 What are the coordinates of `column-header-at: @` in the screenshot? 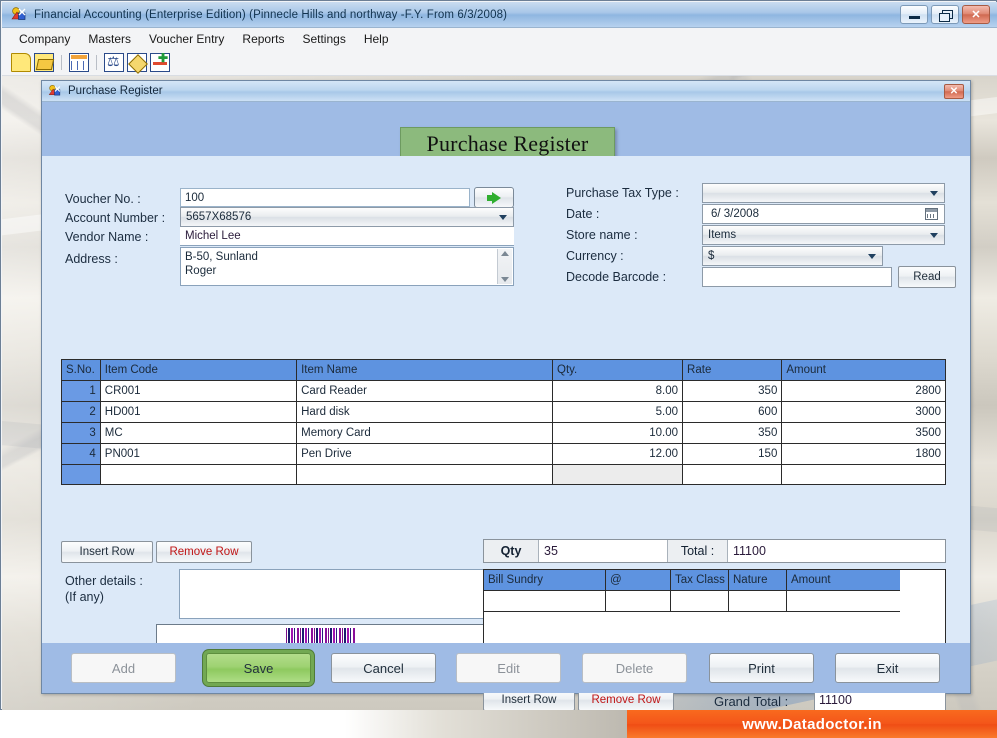 It's located at (638, 580).